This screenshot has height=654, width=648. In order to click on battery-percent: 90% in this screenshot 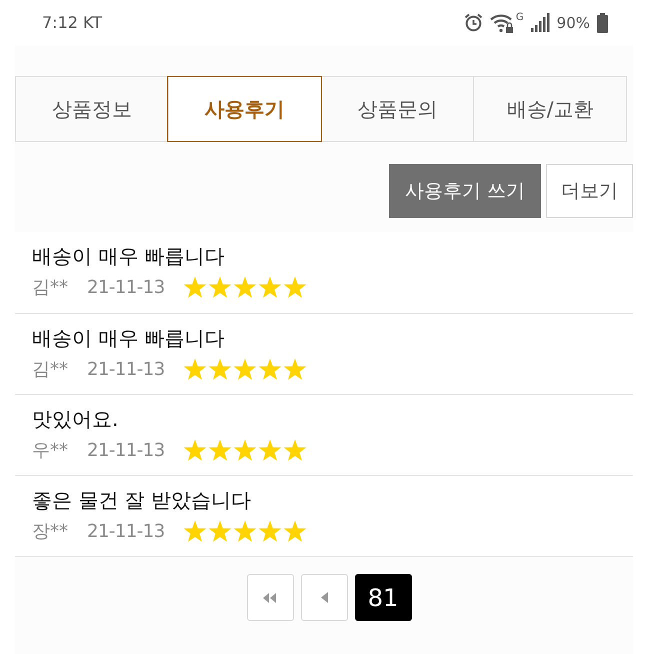, I will do `click(573, 23)`.